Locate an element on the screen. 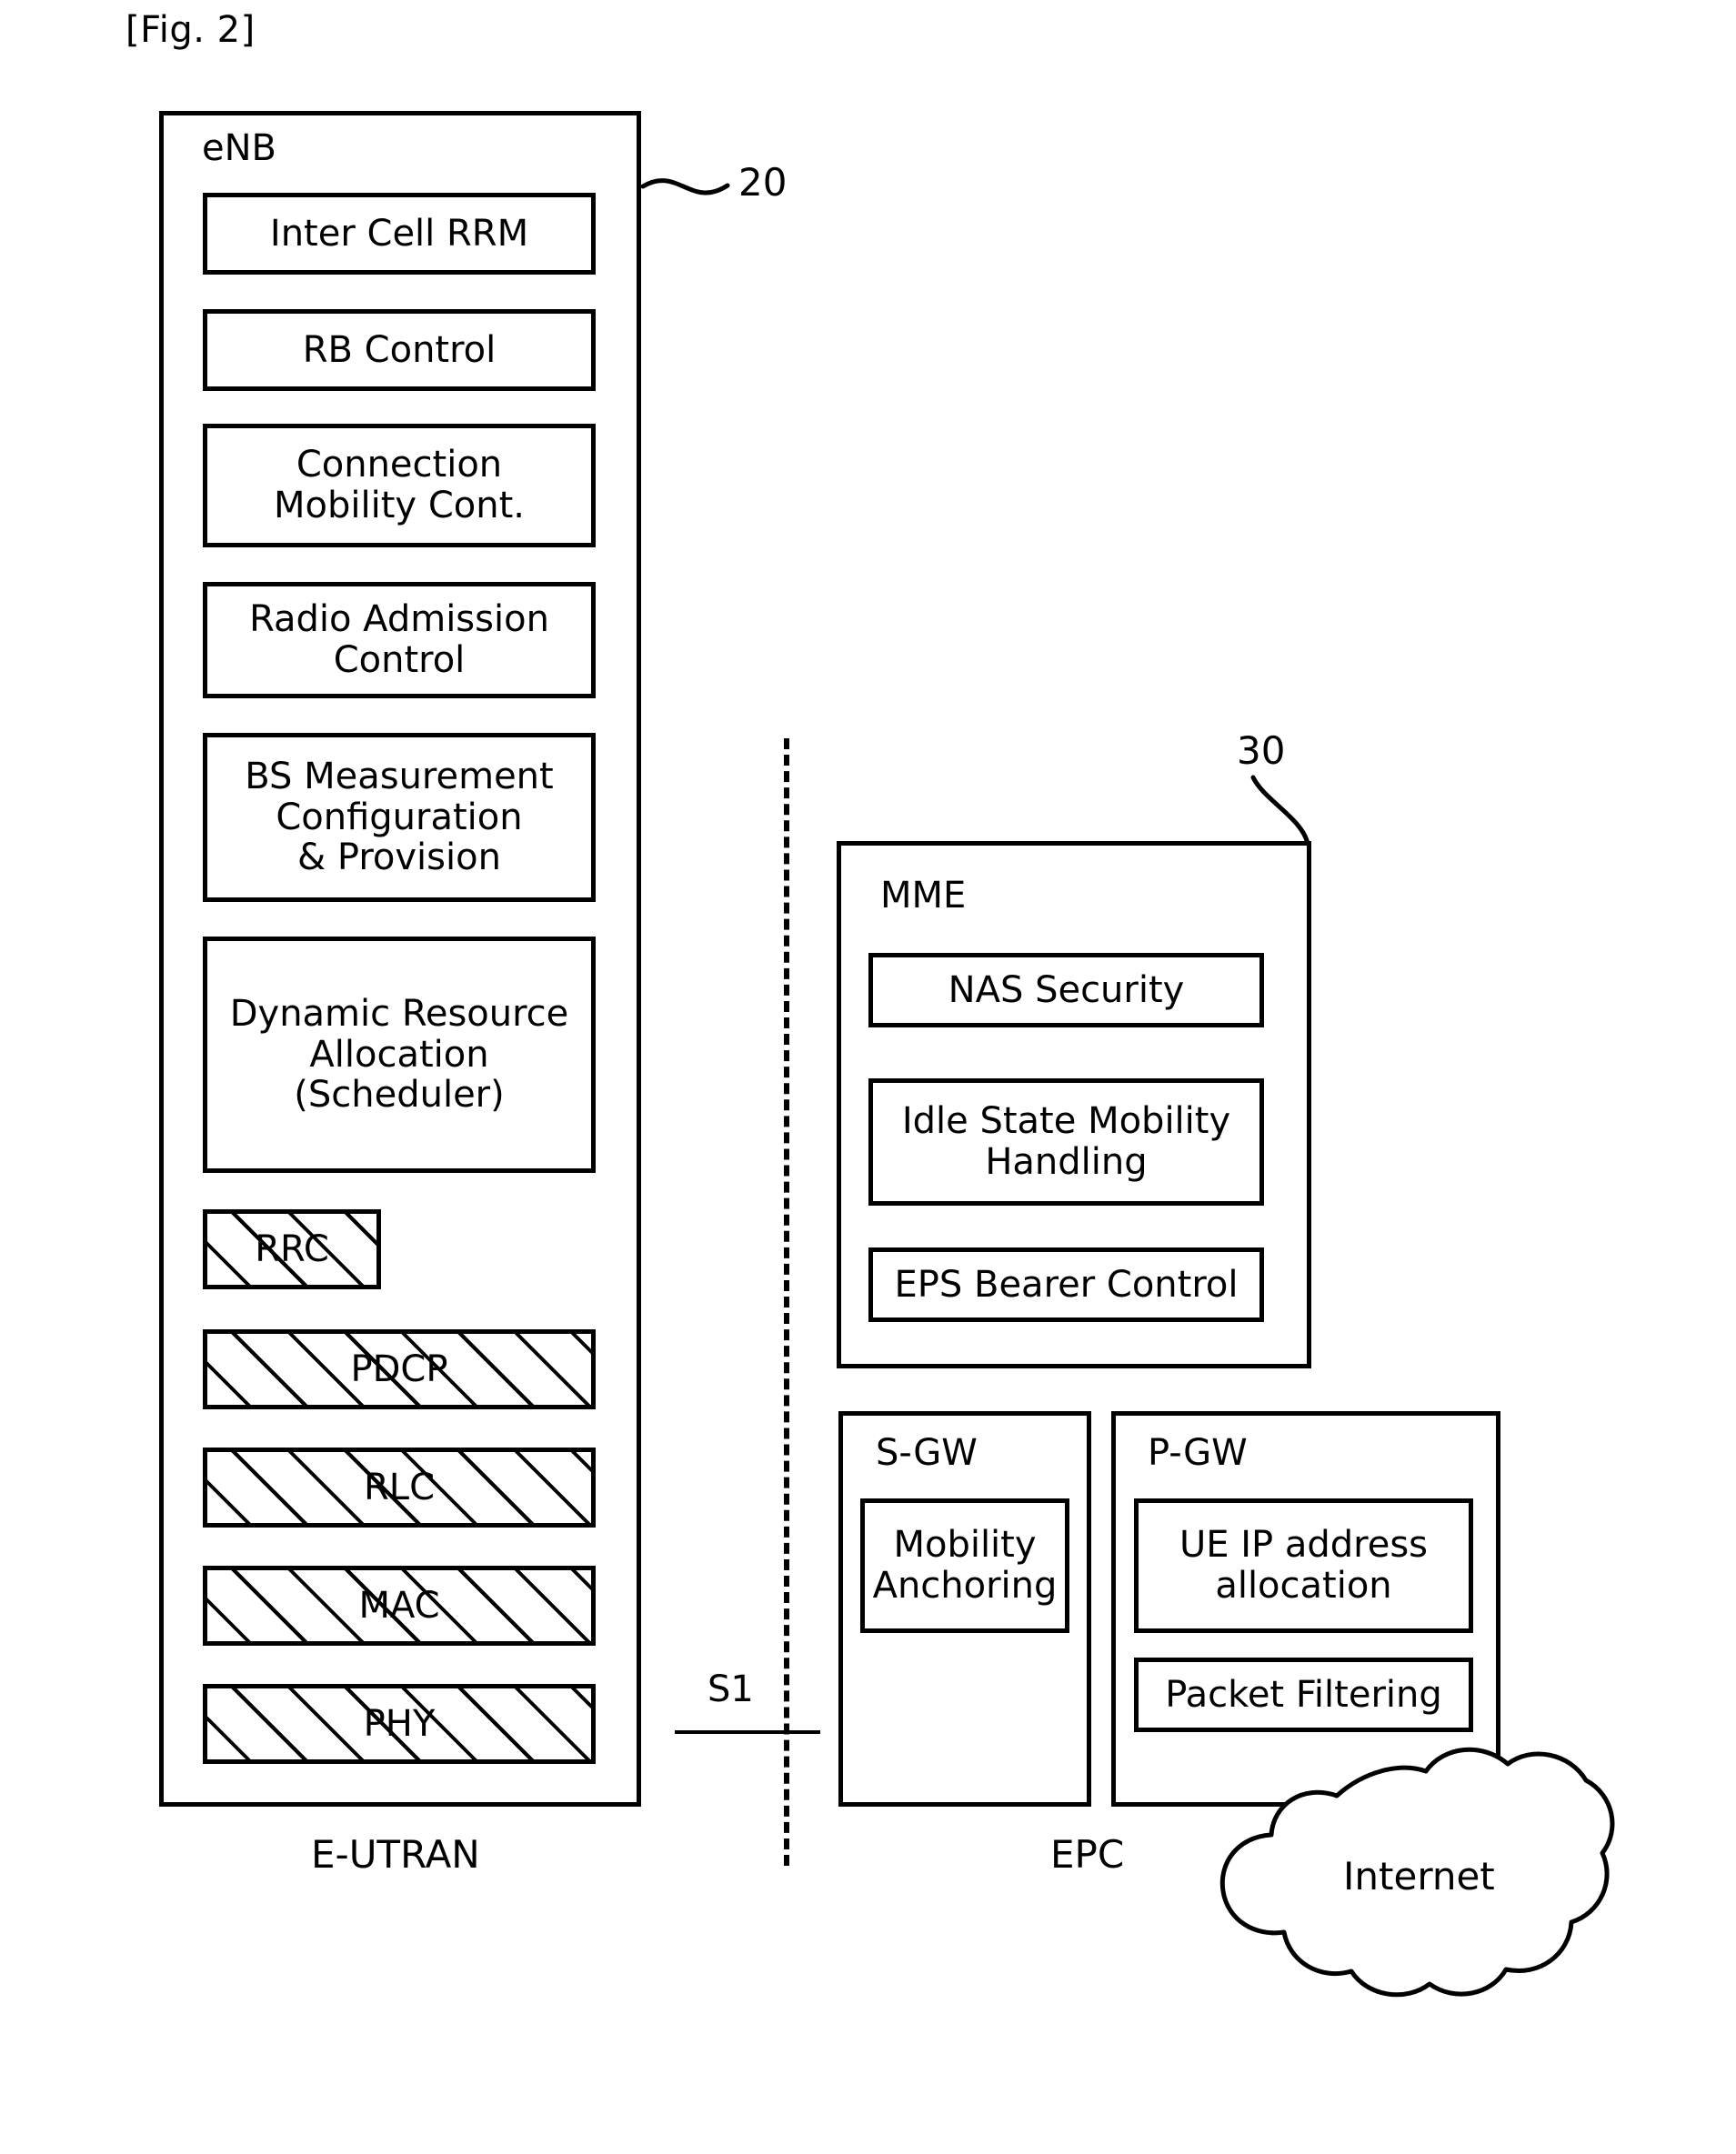  mme-title: MME is located at coordinates (923, 896).